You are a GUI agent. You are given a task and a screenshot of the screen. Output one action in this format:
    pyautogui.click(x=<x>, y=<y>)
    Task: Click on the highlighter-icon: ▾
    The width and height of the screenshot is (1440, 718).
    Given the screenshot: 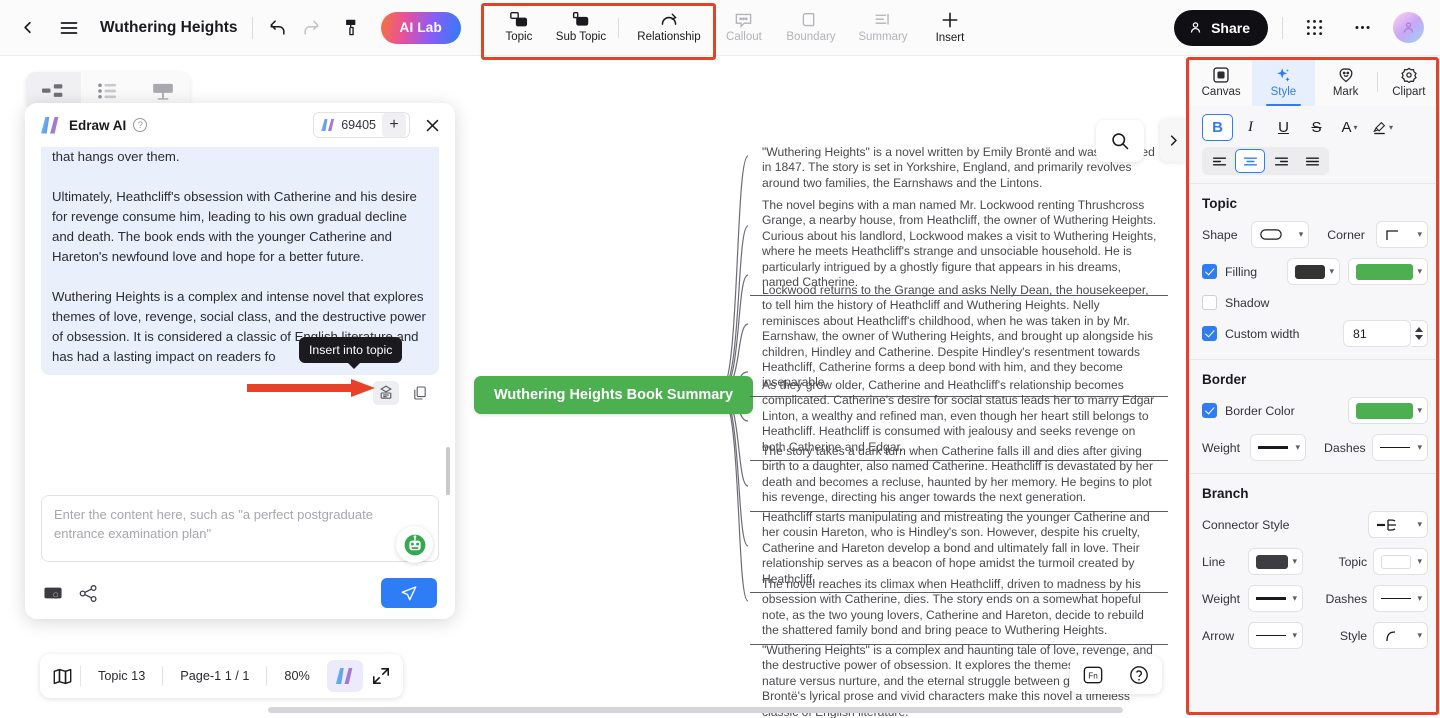 What is the action you would take?
    pyautogui.click(x=1382, y=127)
    